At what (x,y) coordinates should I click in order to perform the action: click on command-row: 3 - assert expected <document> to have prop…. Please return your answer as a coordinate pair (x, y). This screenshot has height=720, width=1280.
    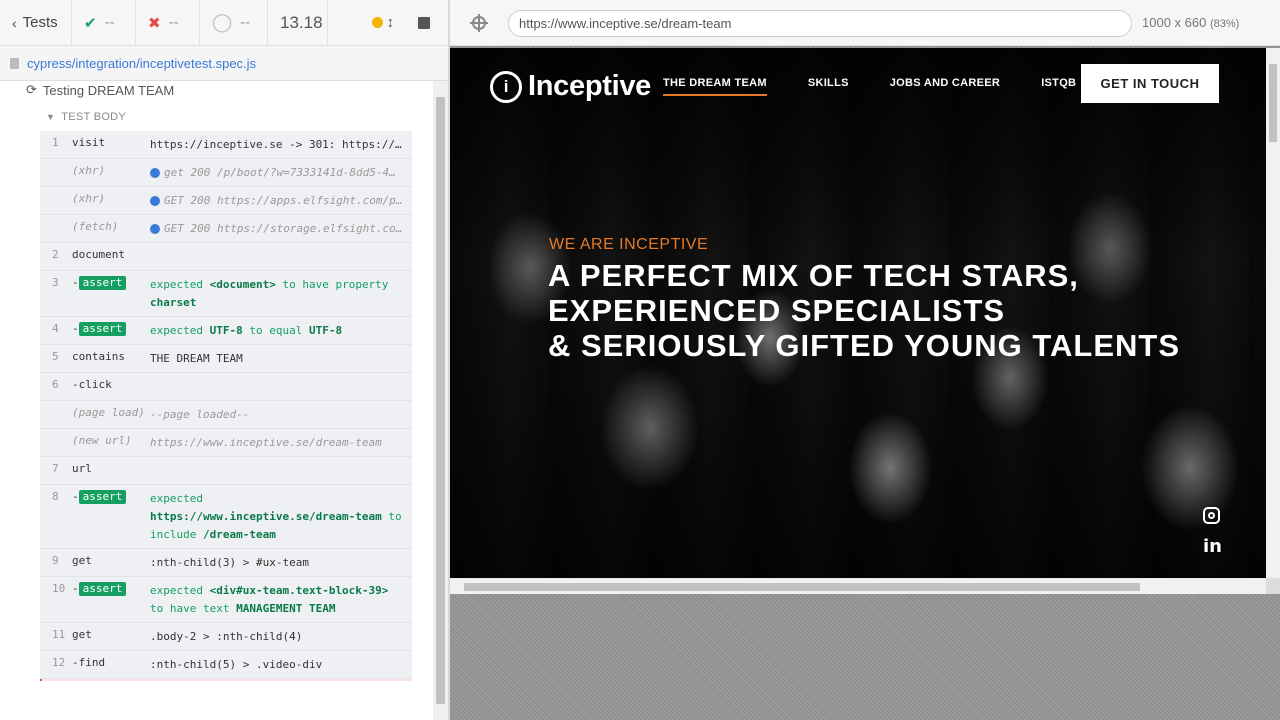
    Looking at the image, I should click on (226, 294).